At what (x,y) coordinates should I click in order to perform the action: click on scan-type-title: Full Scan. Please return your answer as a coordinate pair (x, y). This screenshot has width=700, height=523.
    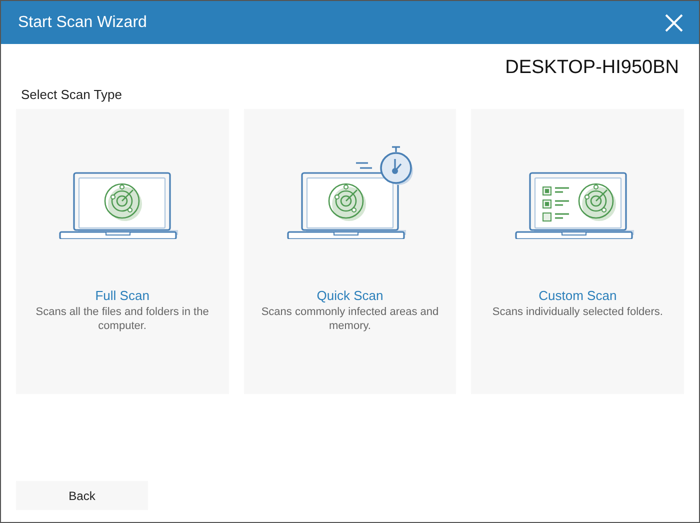
    Looking at the image, I should click on (122, 295).